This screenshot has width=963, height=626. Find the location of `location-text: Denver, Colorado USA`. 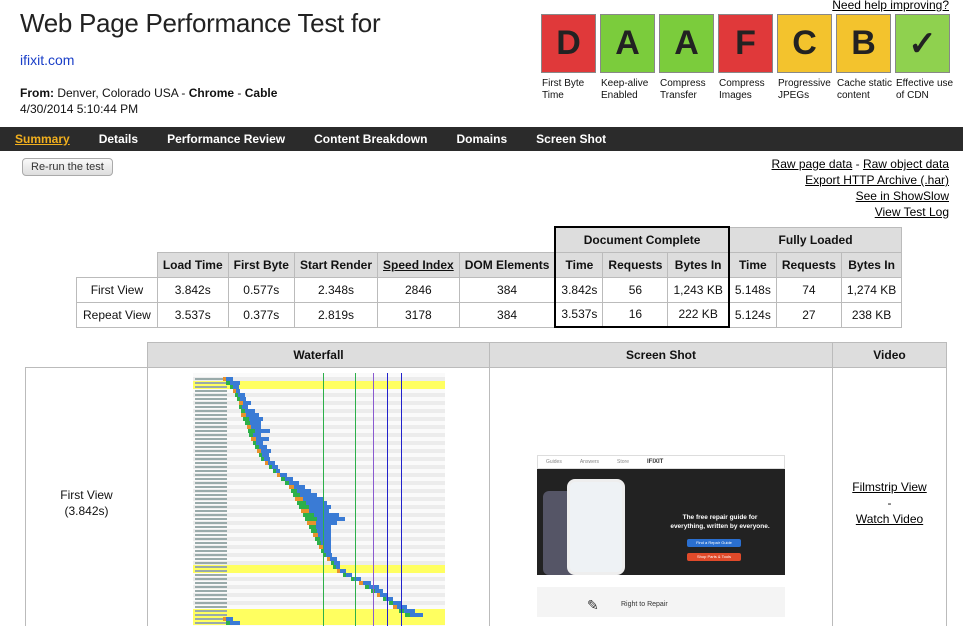

location-text: Denver, Colorado USA is located at coordinates (118, 93).